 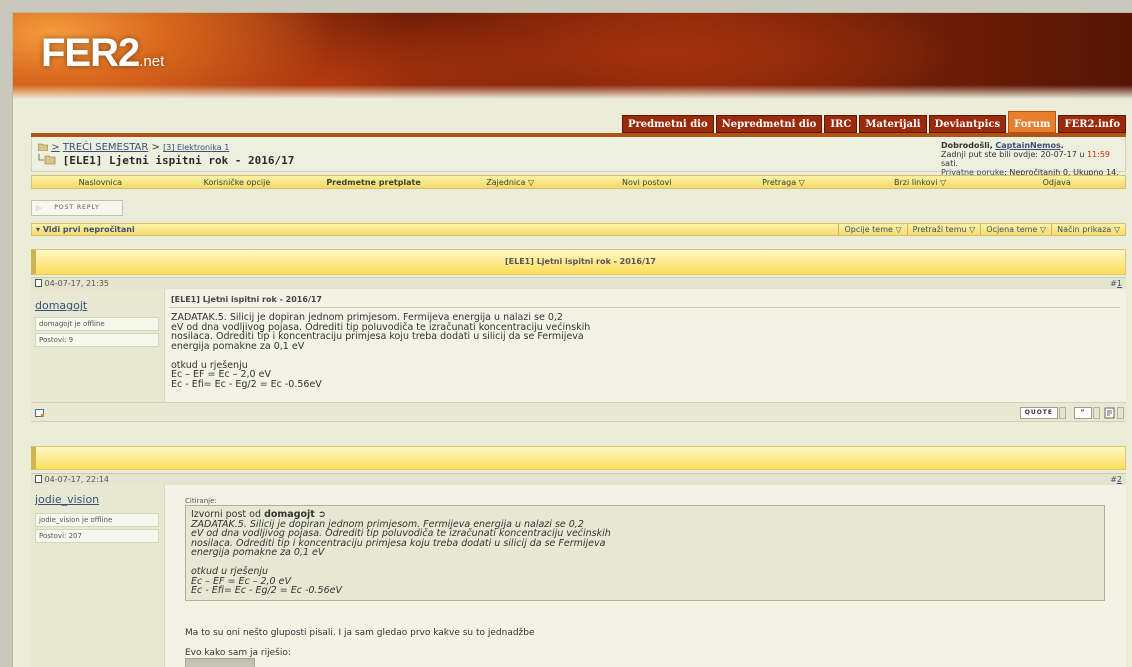 I want to click on multi-quote-separator, so click(x=1096, y=413).